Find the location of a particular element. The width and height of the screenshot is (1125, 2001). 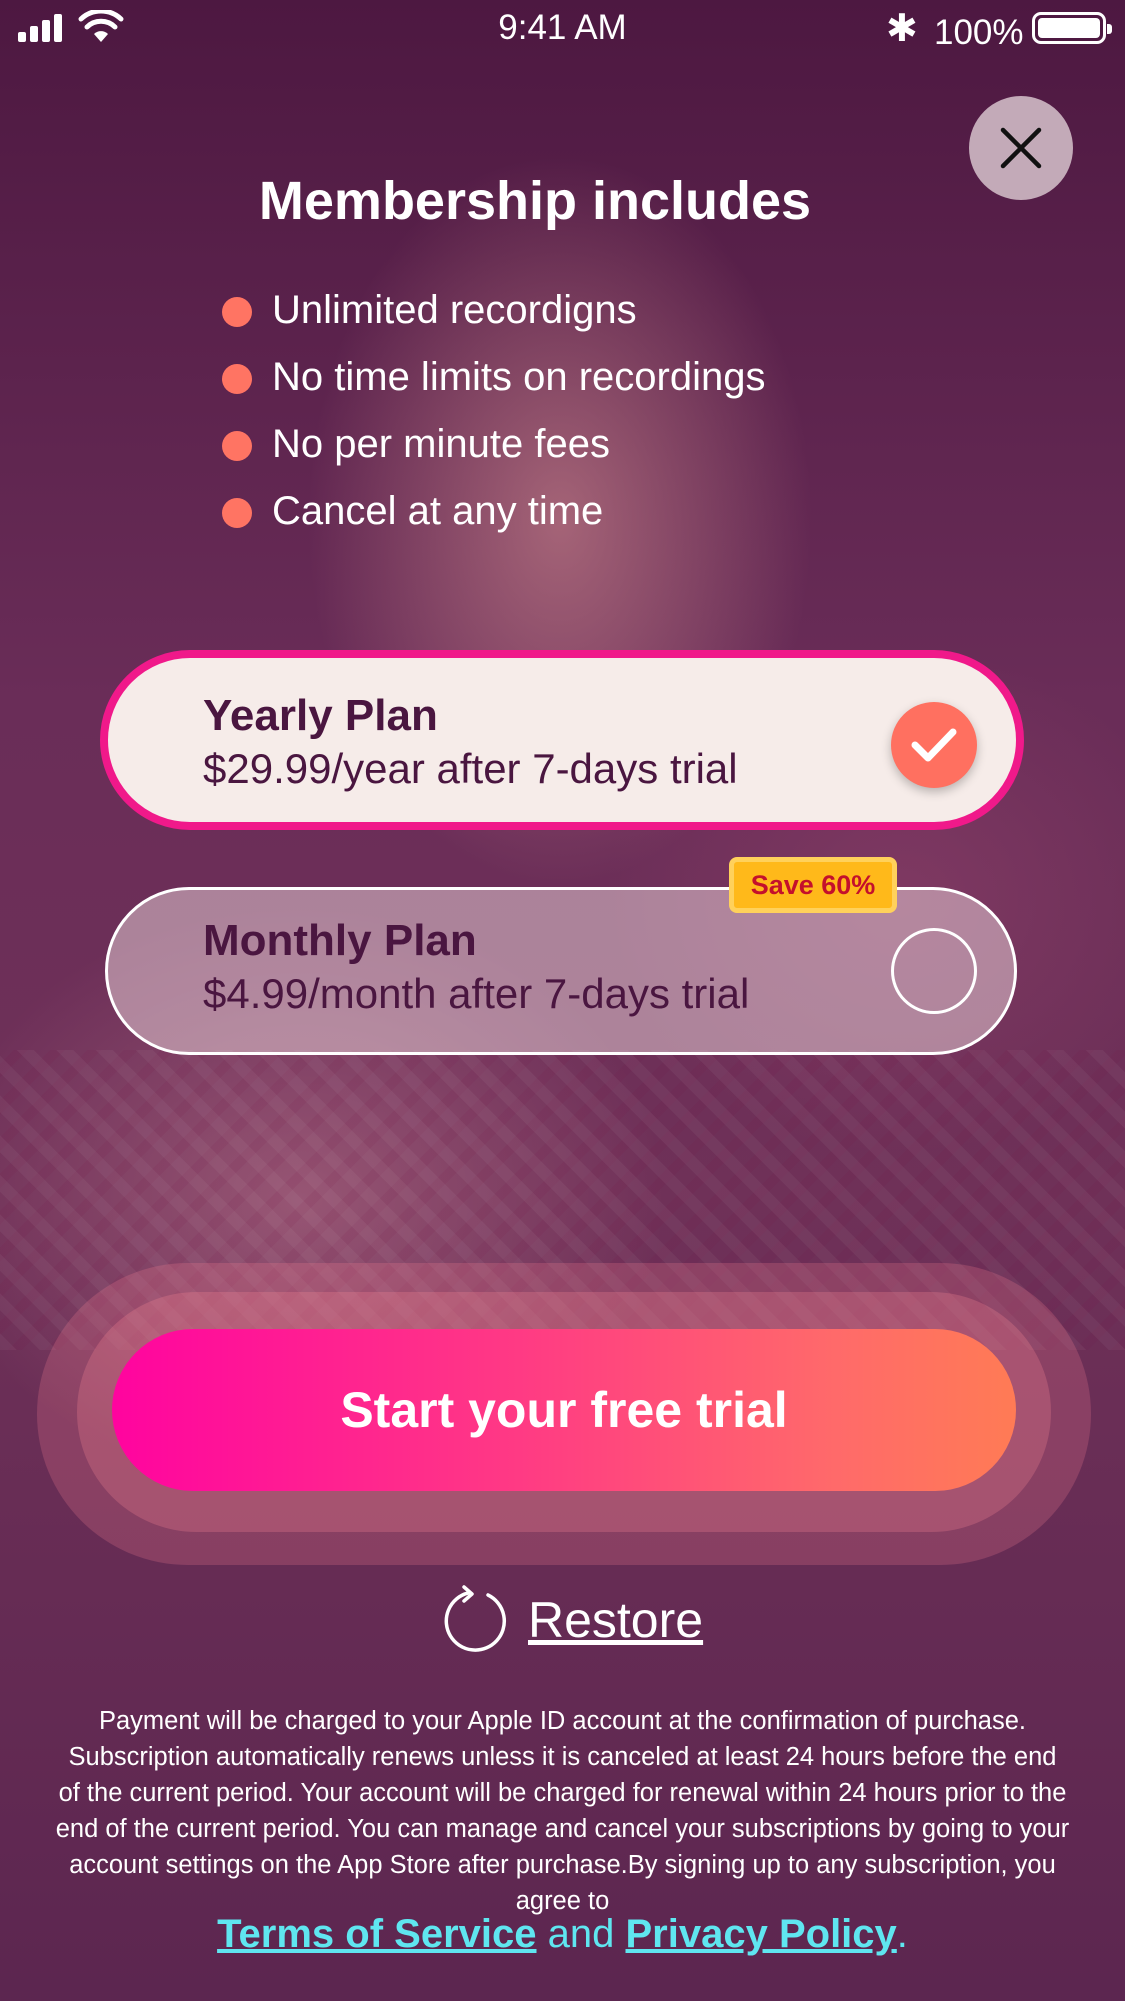

plan-name: Monthly Plan is located at coordinates (340, 940).